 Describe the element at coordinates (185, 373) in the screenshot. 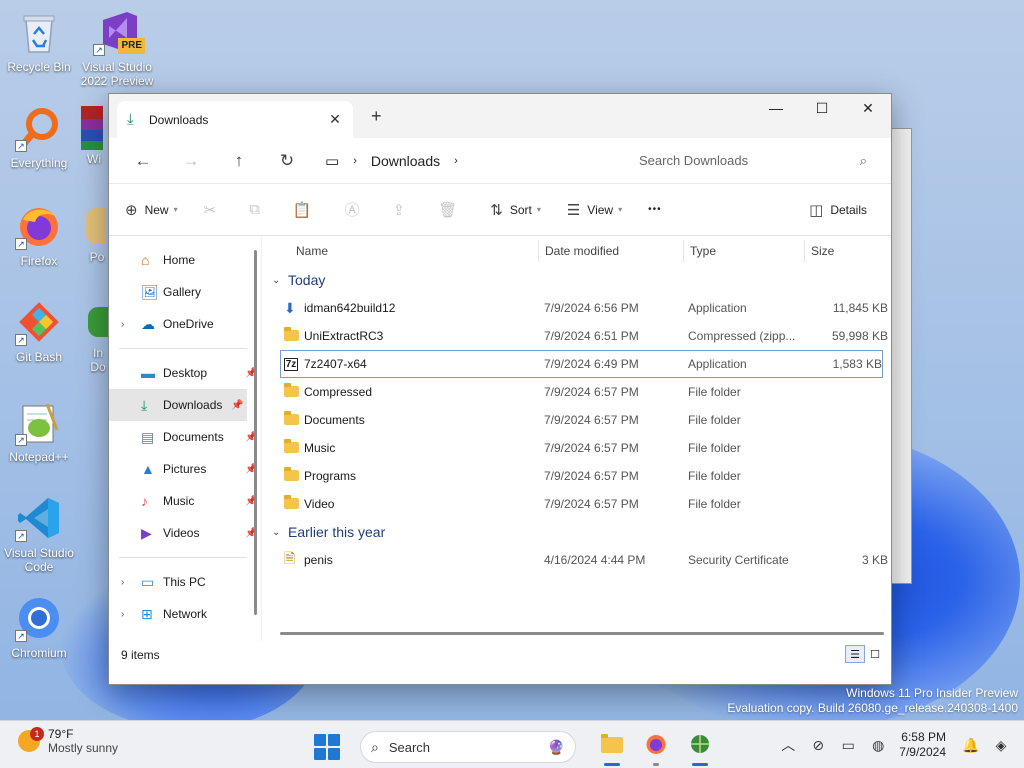

I see `sidebar-item-desktop: ▬ Desktop 📌` at that location.